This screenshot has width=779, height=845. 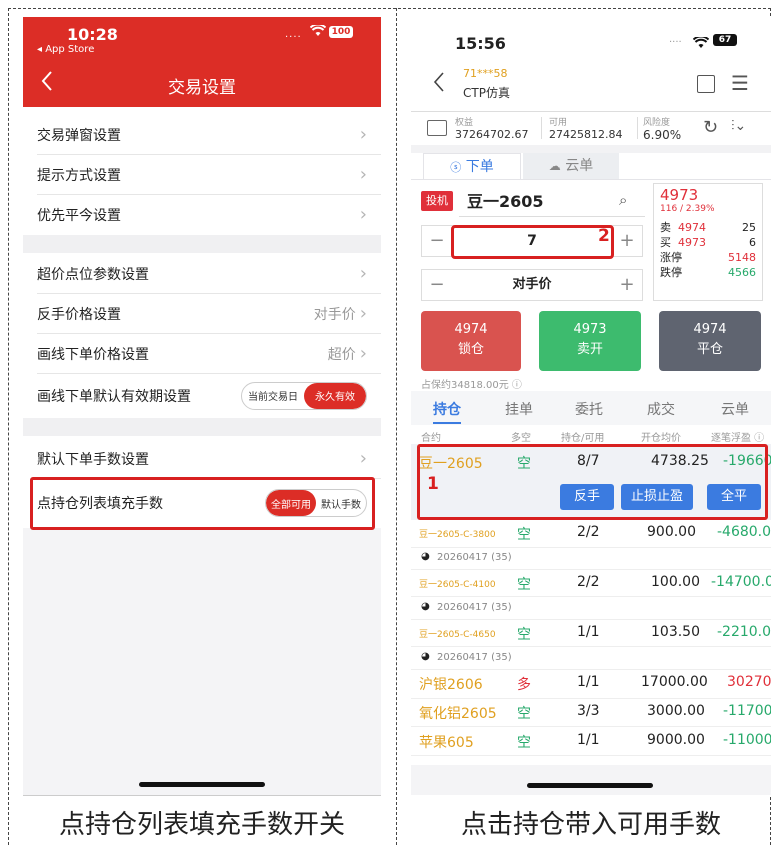 What do you see at coordinates (676, 711) in the screenshot?
I see `row-avg-price: 3000.00` at bounding box center [676, 711].